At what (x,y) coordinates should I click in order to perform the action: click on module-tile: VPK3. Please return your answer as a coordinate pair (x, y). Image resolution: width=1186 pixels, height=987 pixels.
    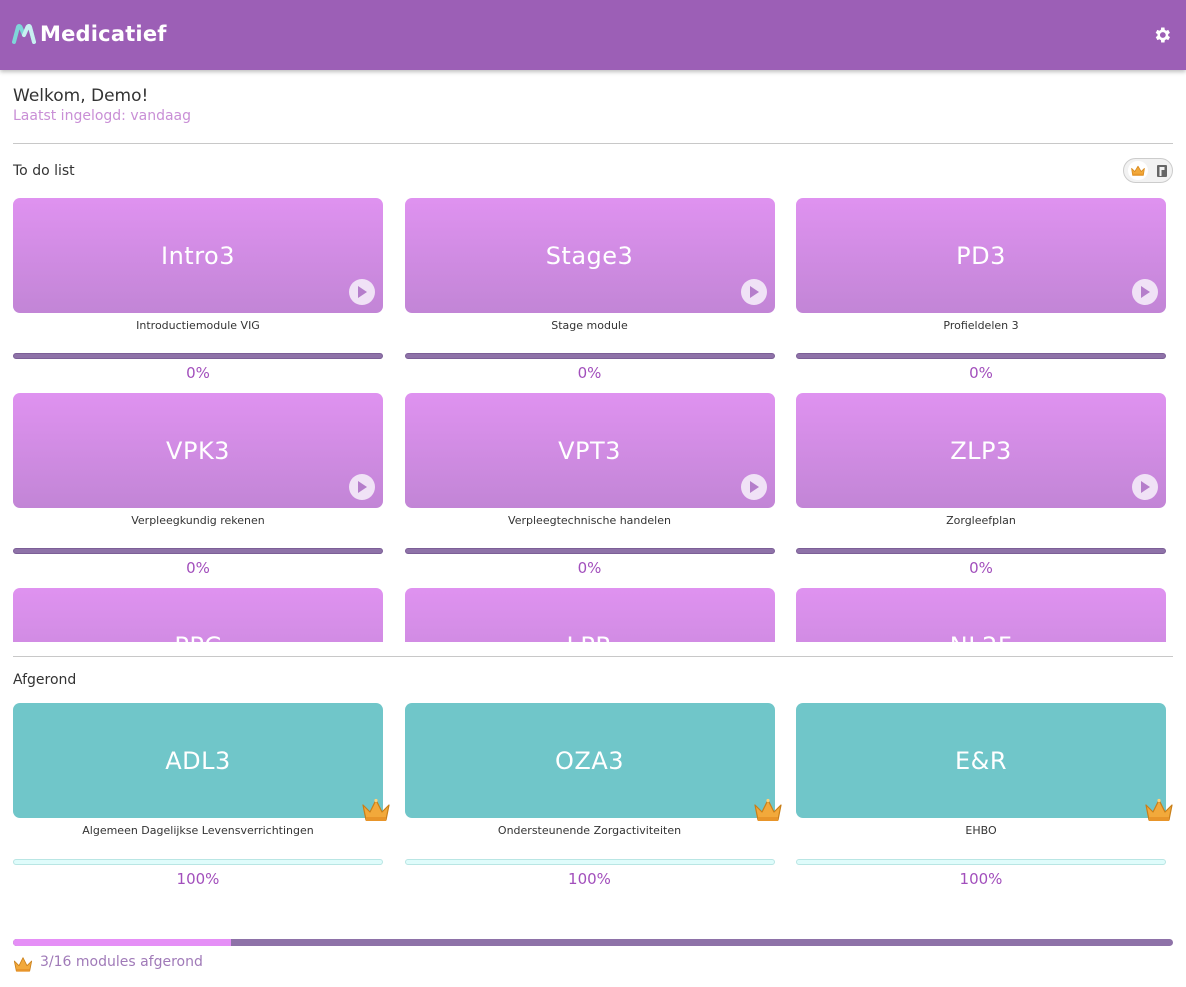
    Looking at the image, I should click on (198, 450).